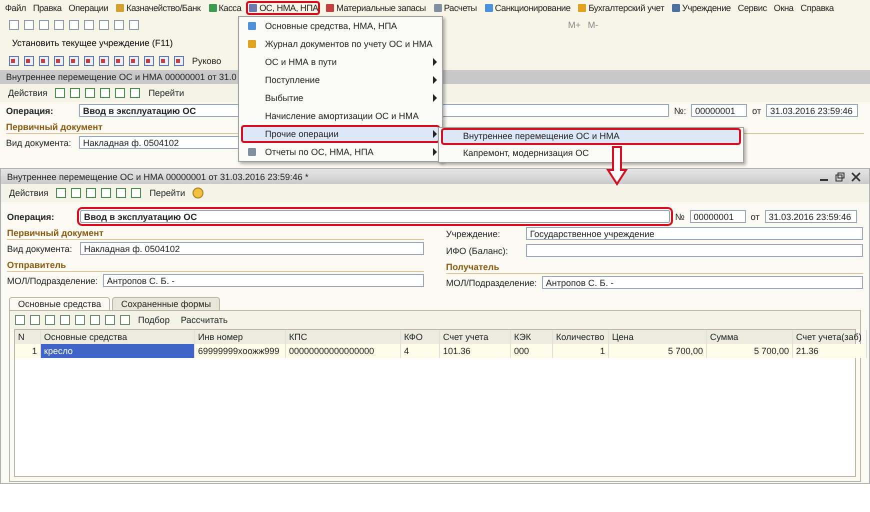  What do you see at coordinates (474, 233) in the screenshot?
I see `field-label: Учреждение:` at bounding box center [474, 233].